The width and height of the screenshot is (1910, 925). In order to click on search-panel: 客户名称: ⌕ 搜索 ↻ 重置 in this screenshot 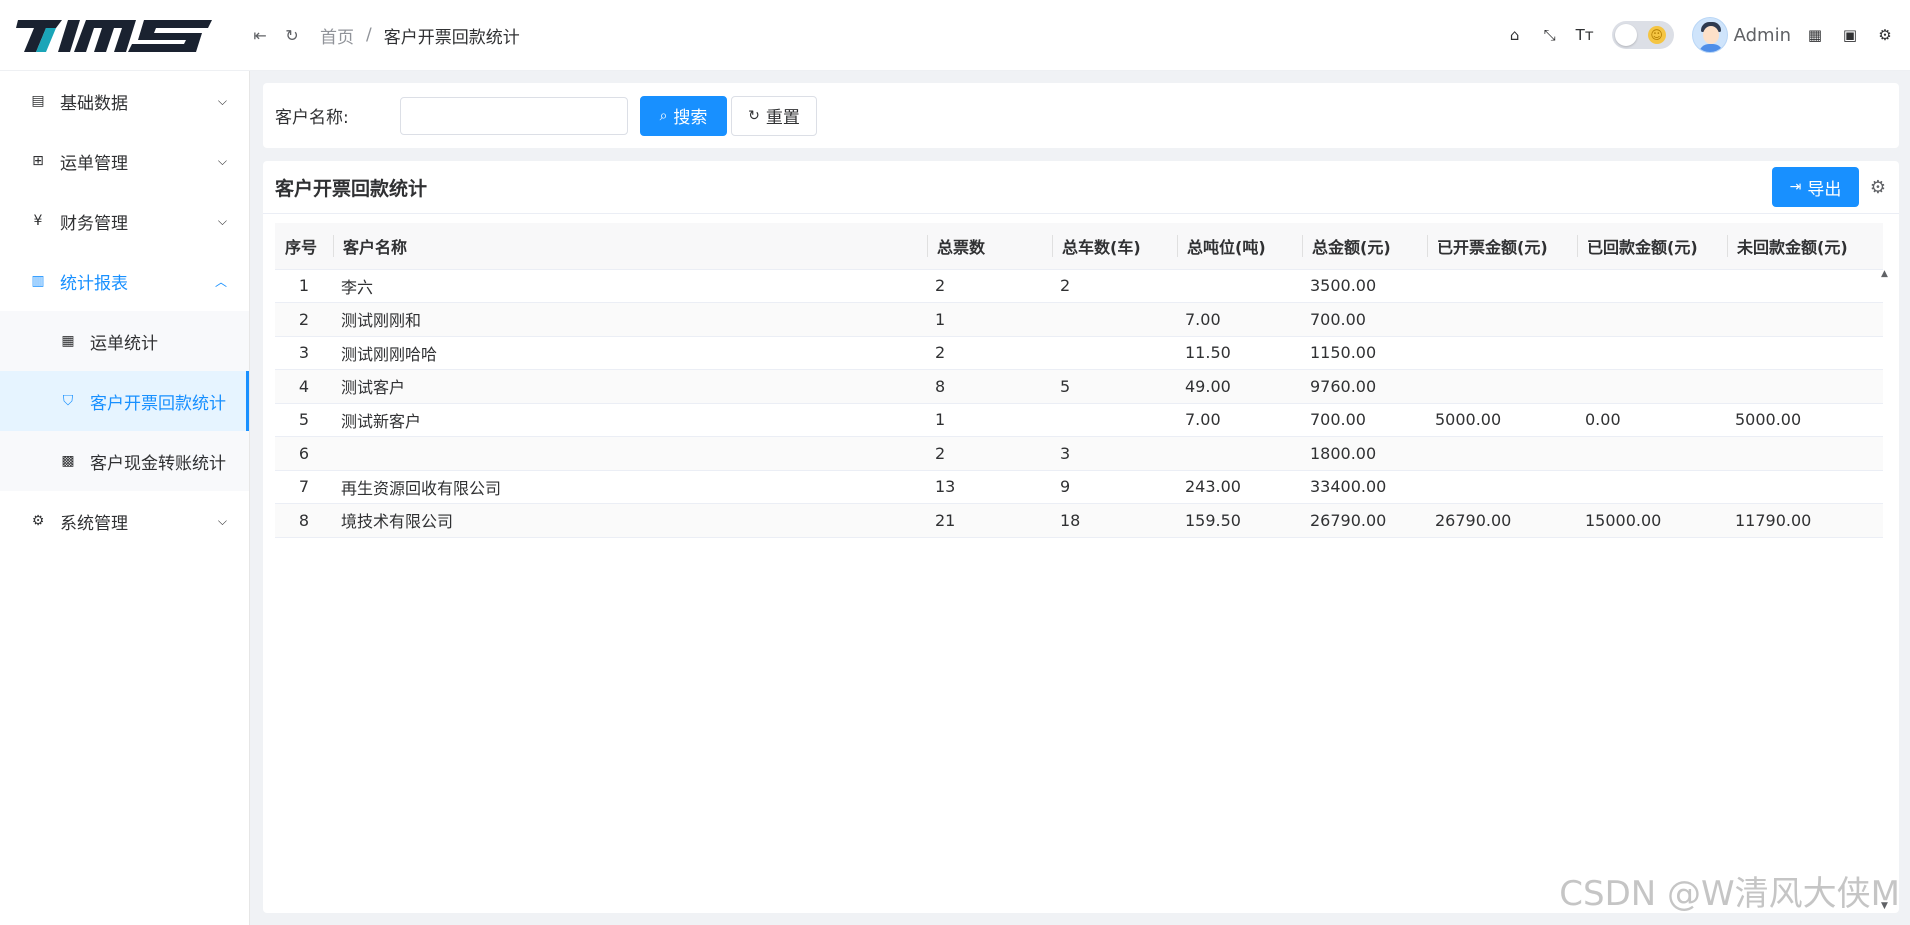, I will do `click(1081, 115)`.